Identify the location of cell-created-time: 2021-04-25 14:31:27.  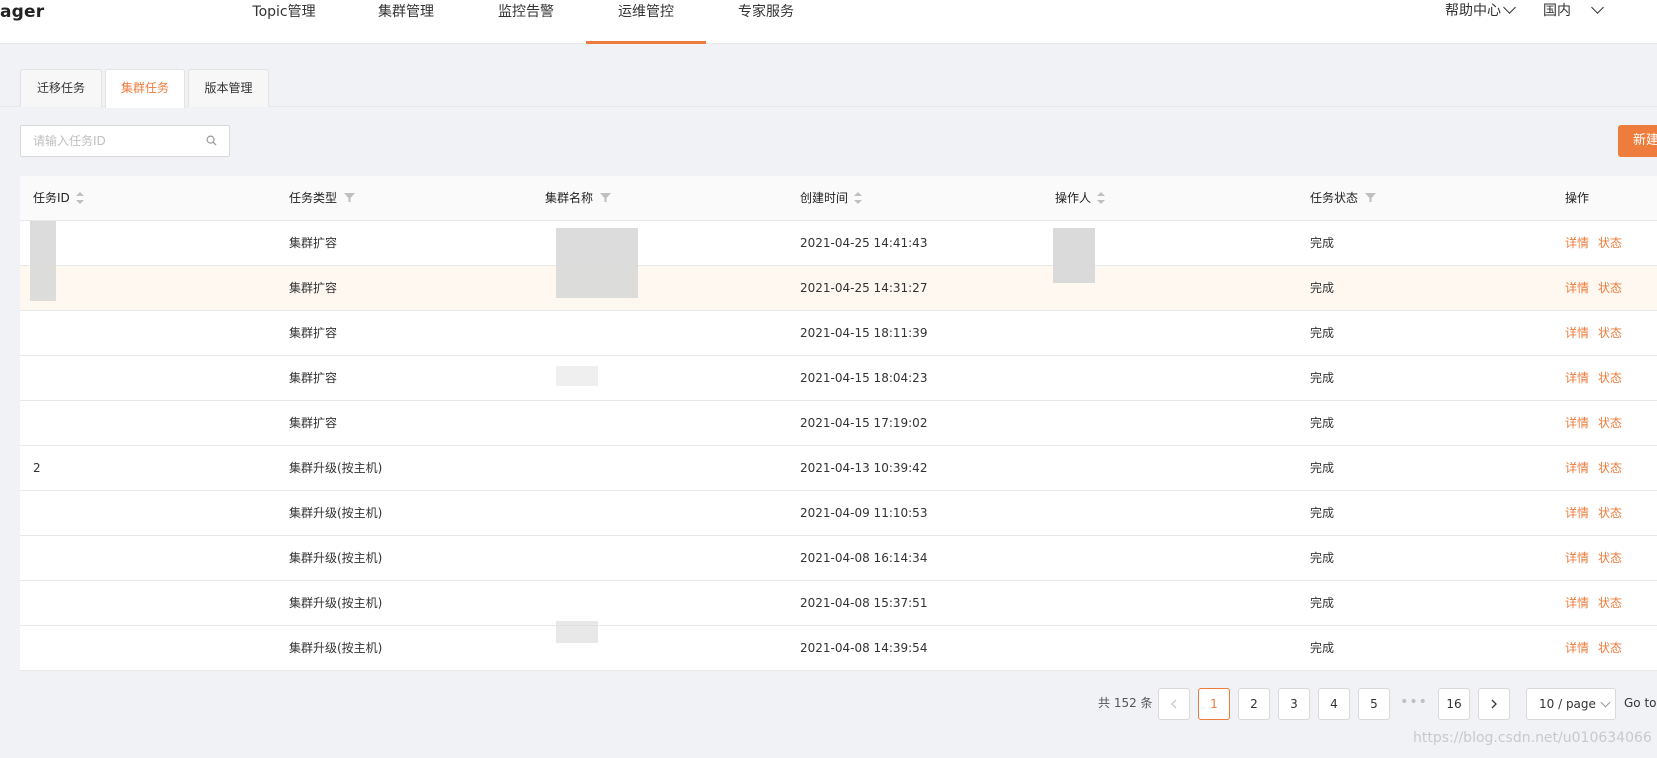
(864, 288).